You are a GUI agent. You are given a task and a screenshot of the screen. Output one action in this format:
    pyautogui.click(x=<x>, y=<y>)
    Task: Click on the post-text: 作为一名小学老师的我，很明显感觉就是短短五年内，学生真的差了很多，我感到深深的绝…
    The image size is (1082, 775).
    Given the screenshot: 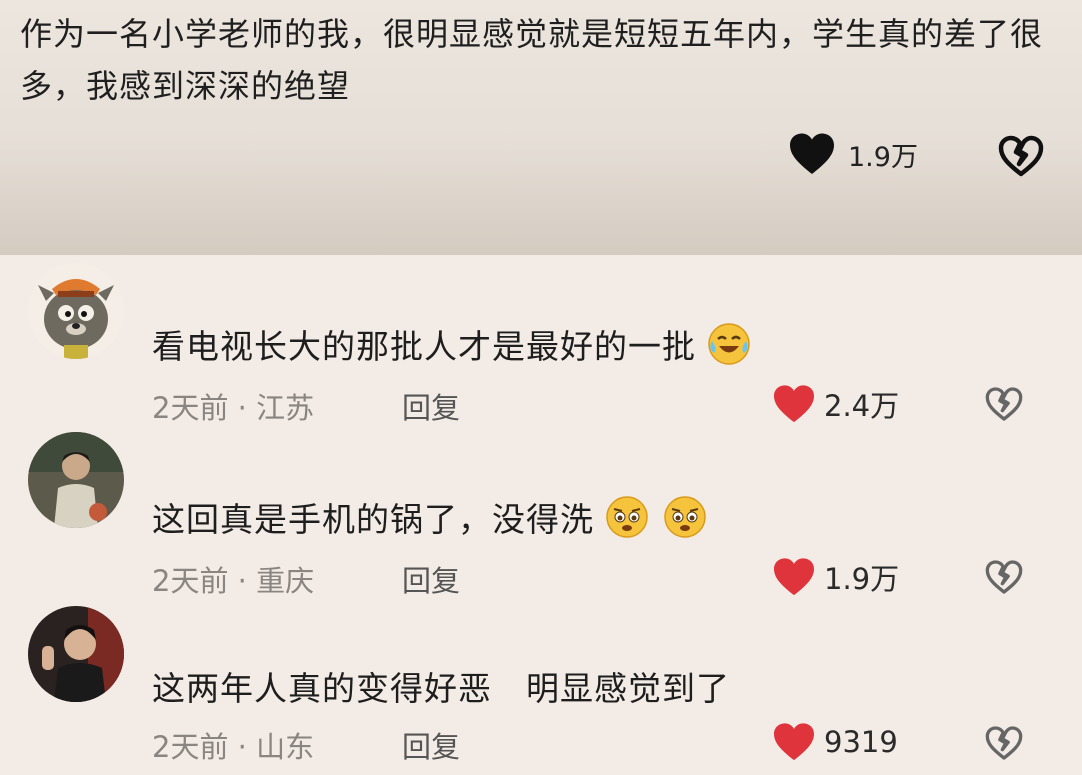 What is the action you would take?
    pyautogui.click(x=532, y=60)
    